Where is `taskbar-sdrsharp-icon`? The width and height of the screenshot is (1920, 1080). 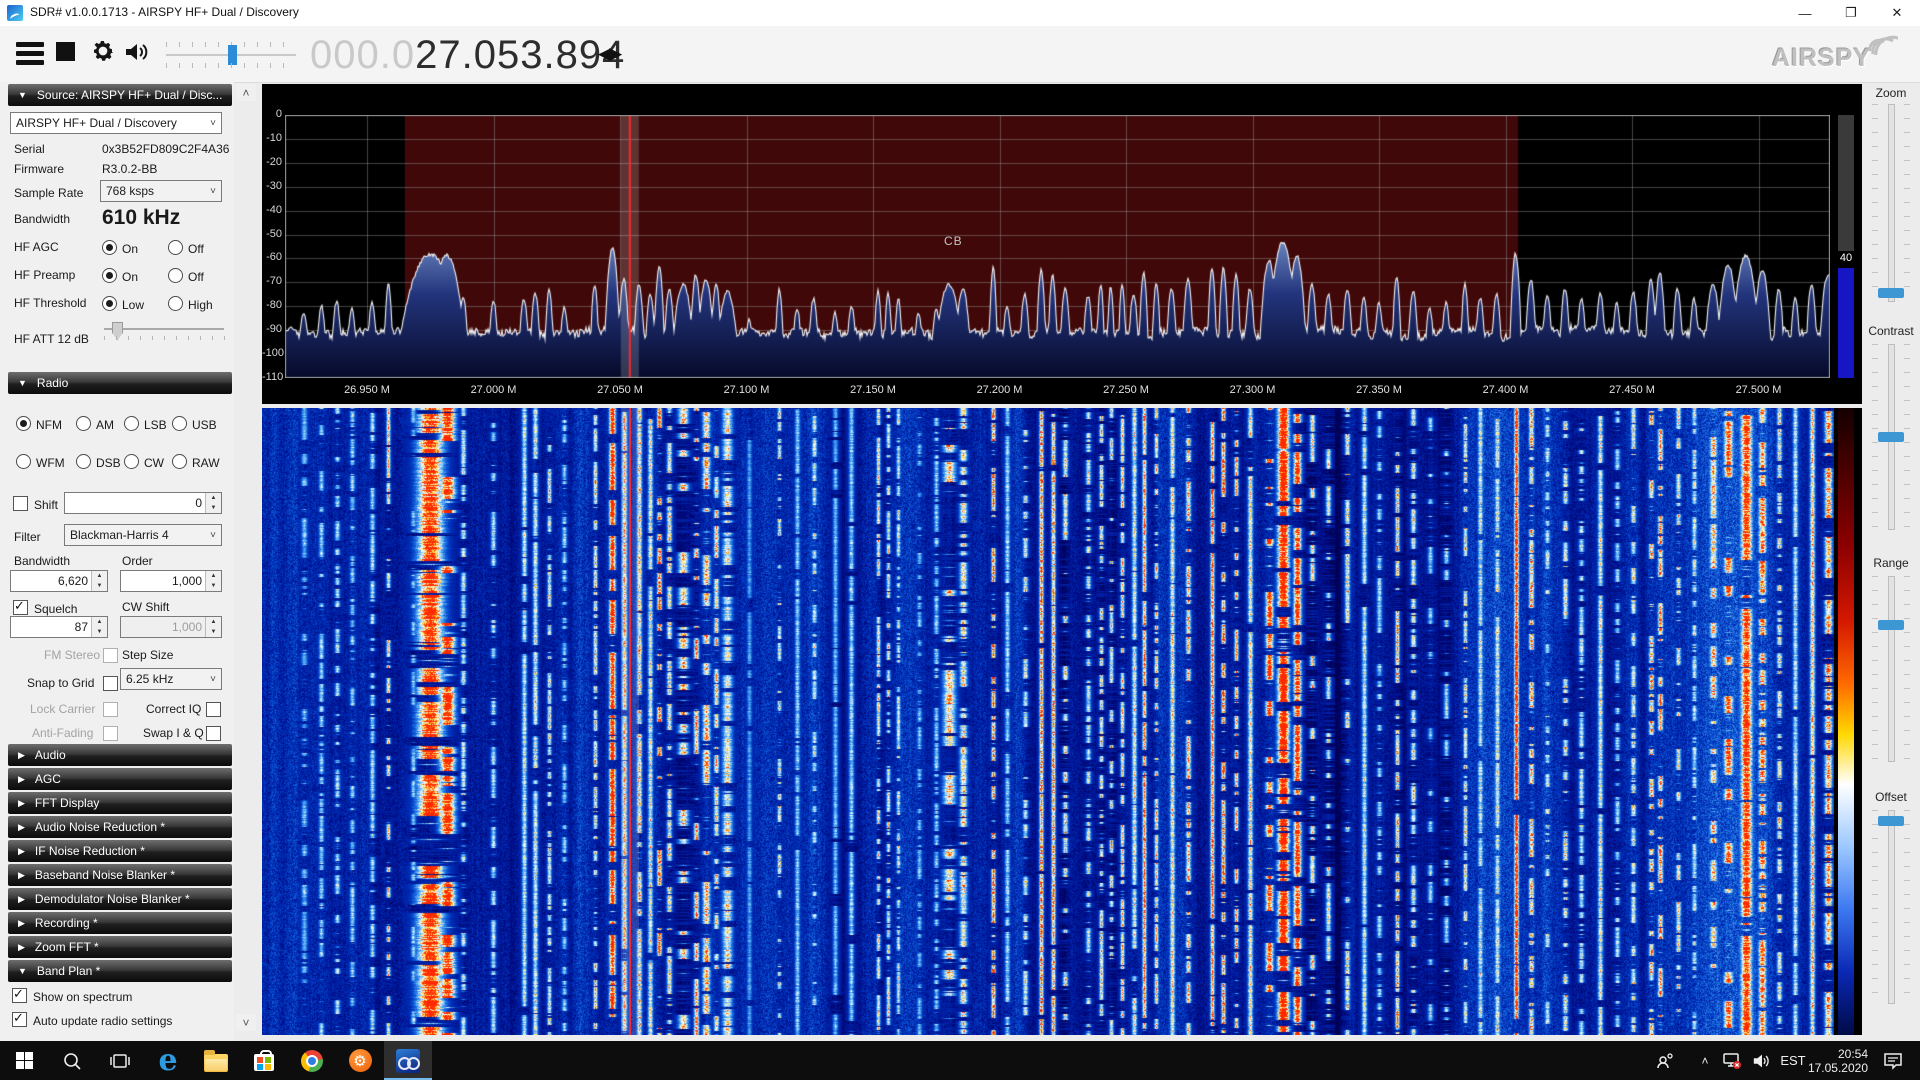 taskbar-sdrsharp-icon is located at coordinates (408, 1060).